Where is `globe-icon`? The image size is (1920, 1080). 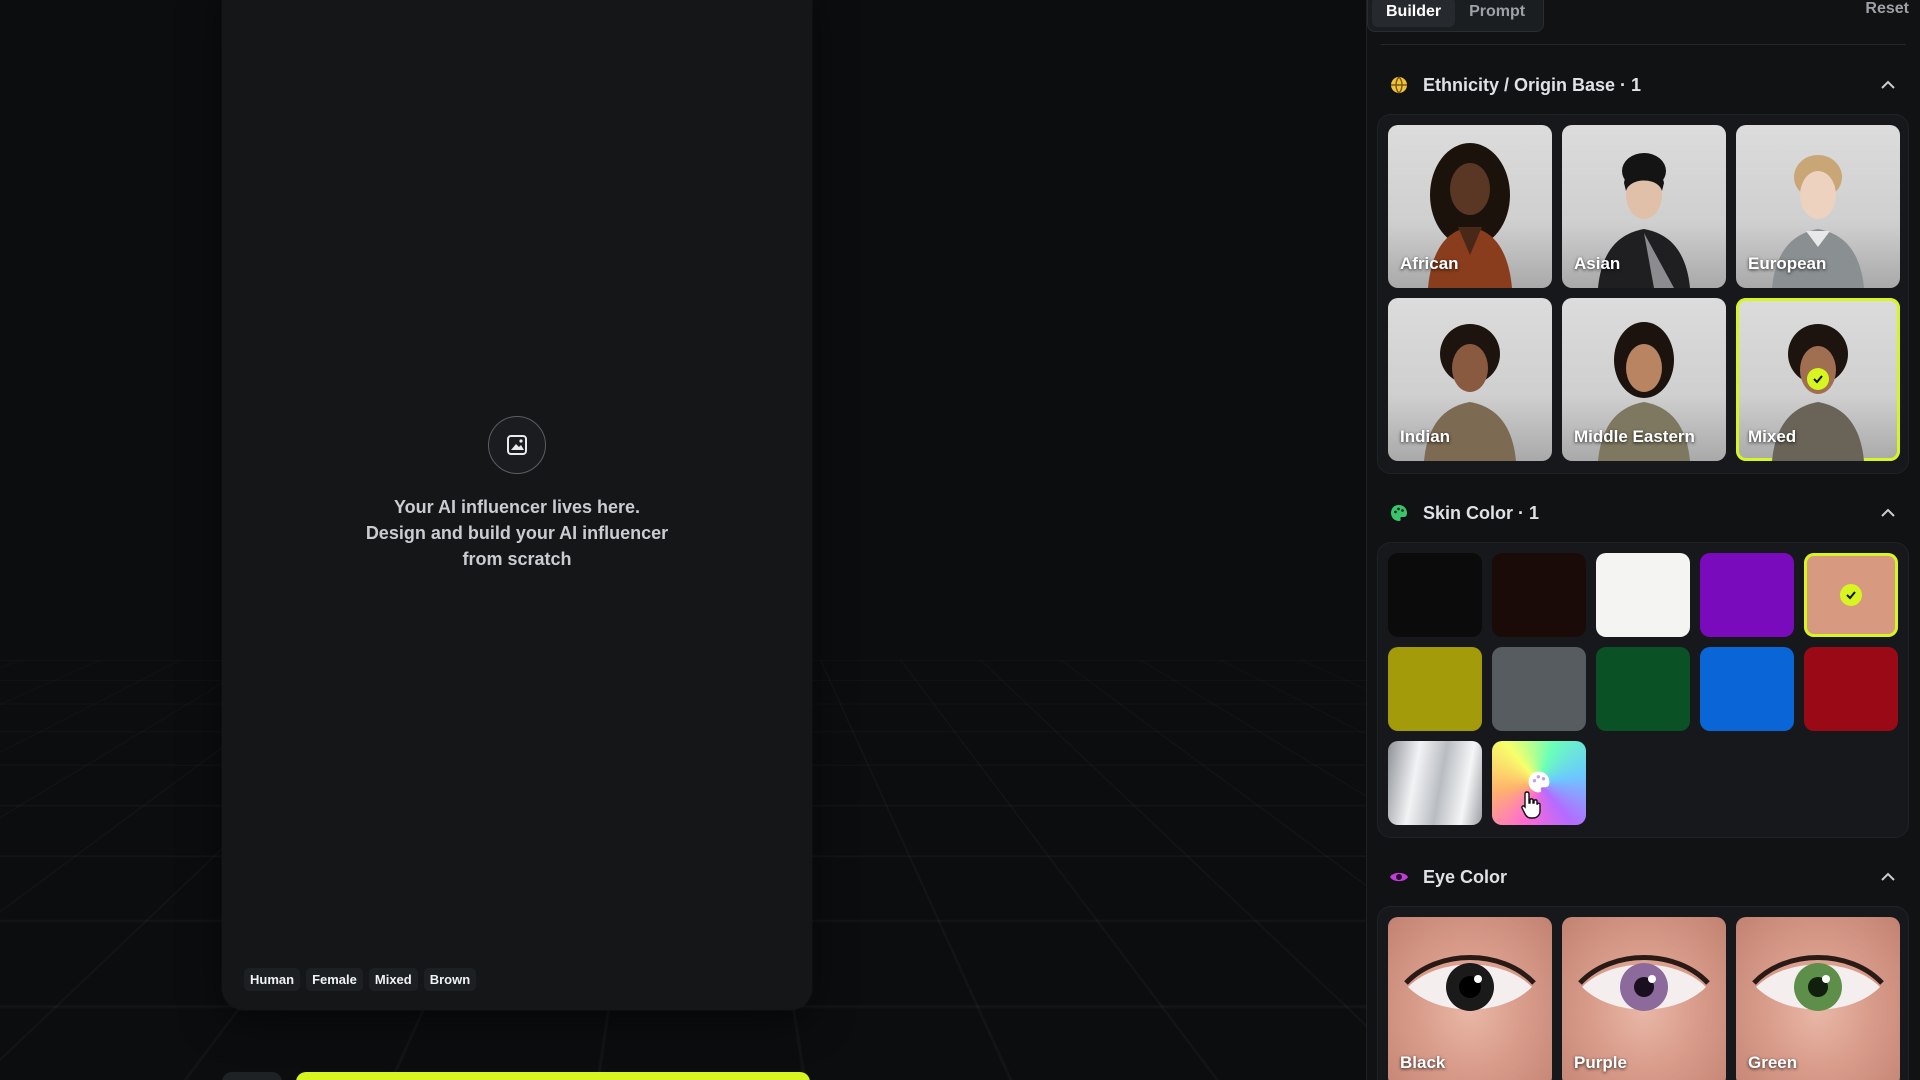
globe-icon is located at coordinates (1399, 85).